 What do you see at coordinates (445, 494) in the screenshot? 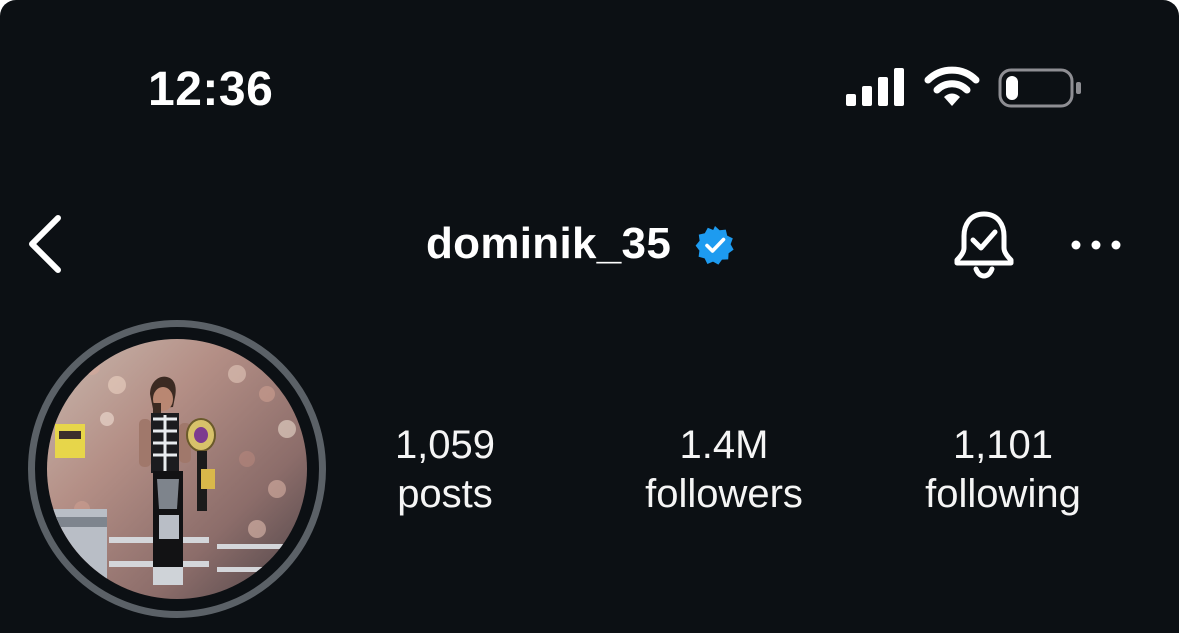
I see `posts-label: posts` at bounding box center [445, 494].